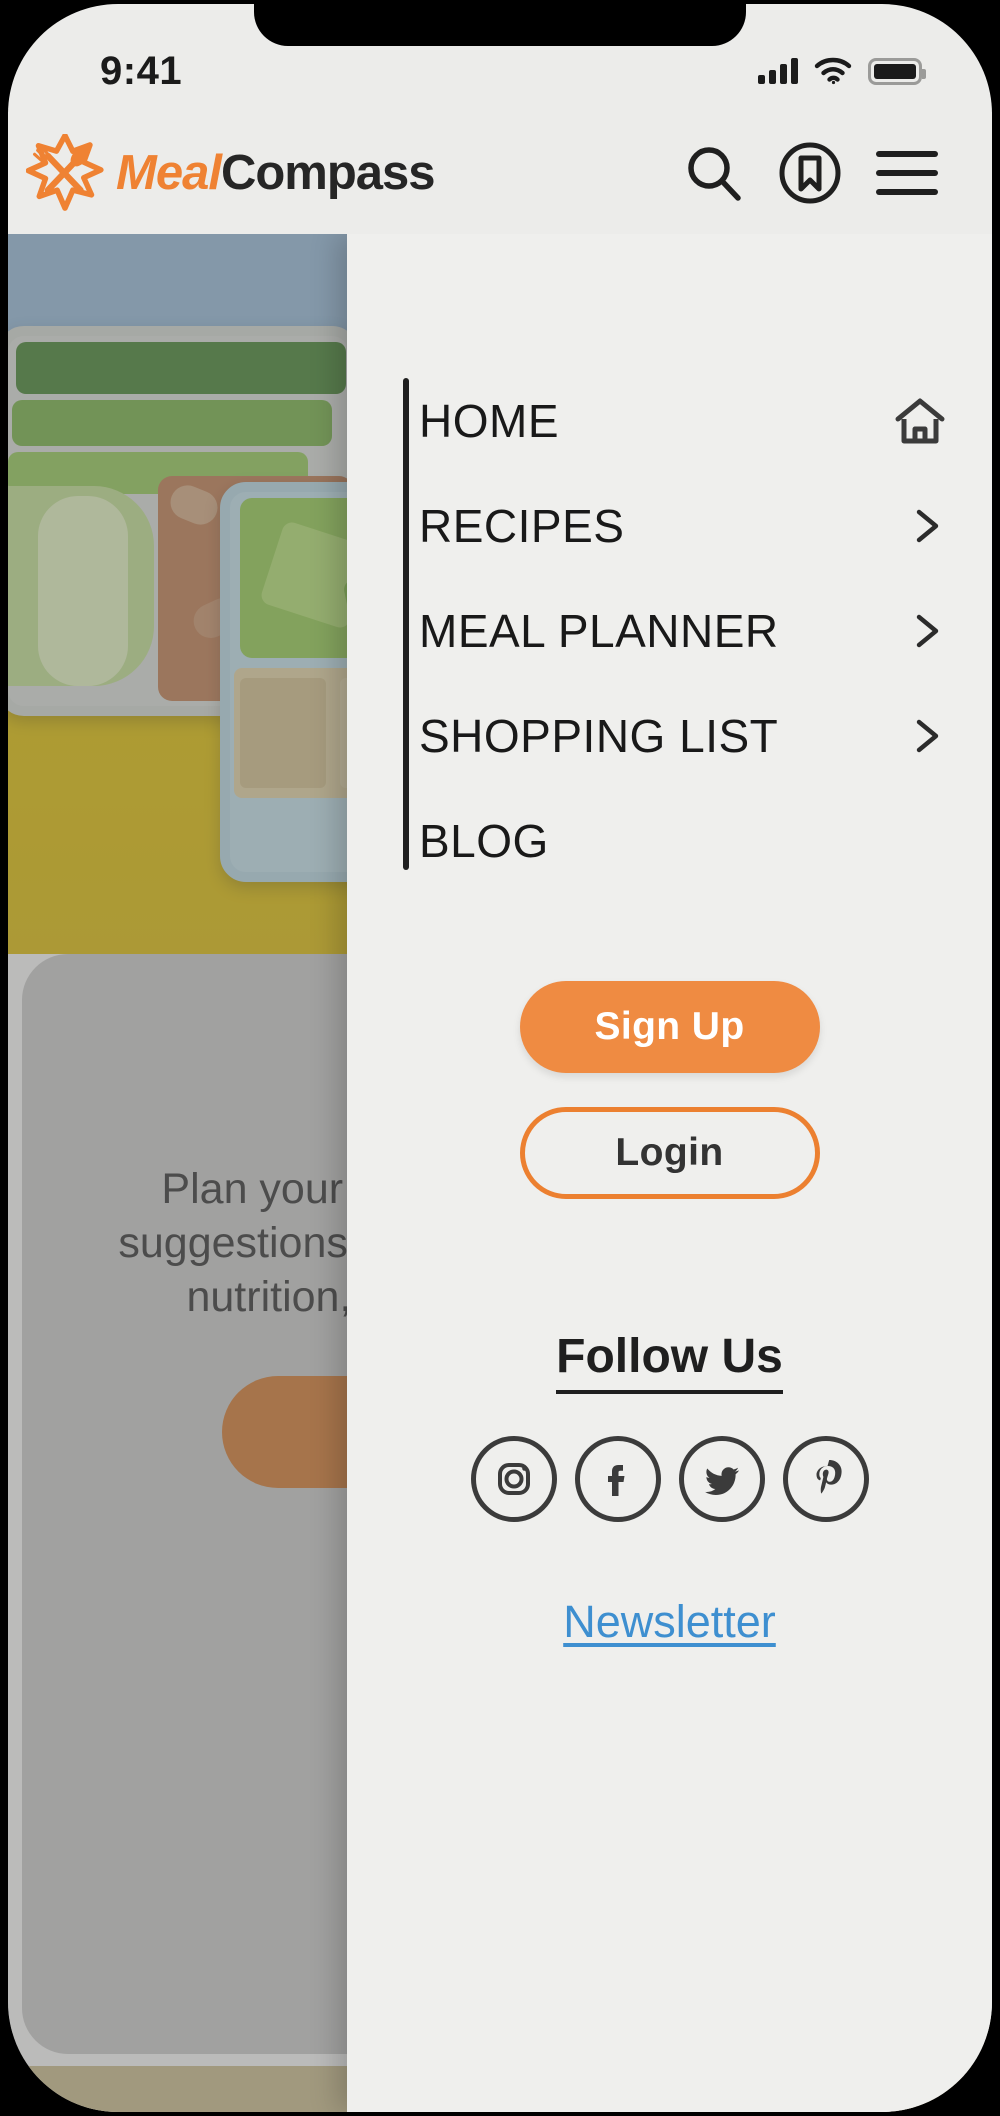  Describe the element at coordinates (920, 420) in the screenshot. I see `home-icon` at that location.